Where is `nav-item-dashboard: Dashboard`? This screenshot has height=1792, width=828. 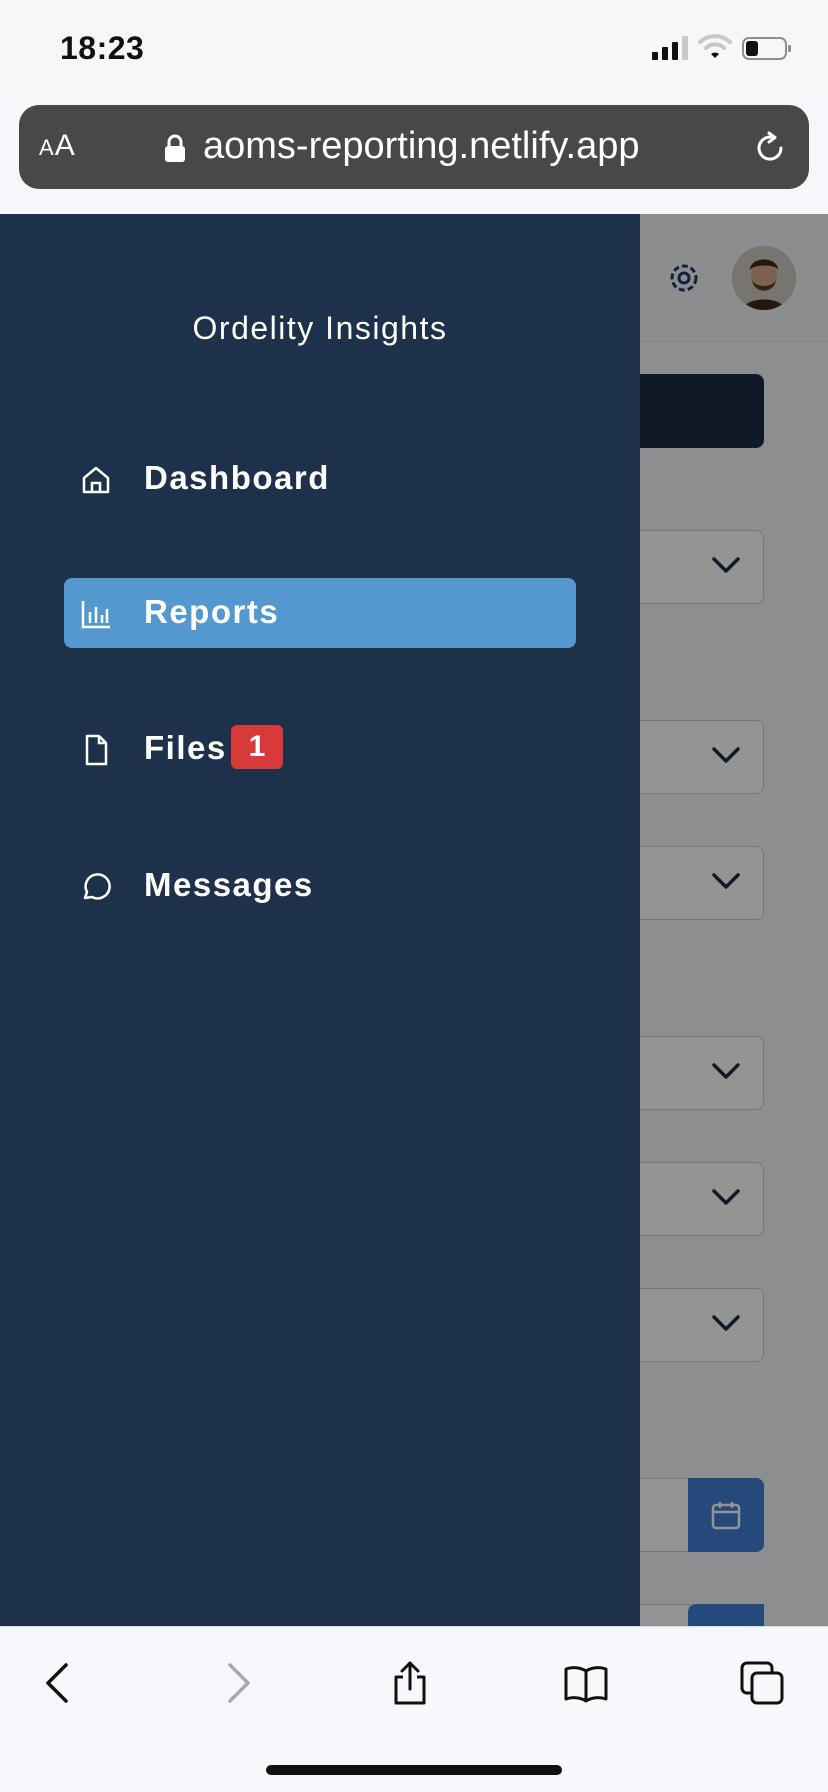
nav-item-dashboard: Dashboard is located at coordinates (320, 479).